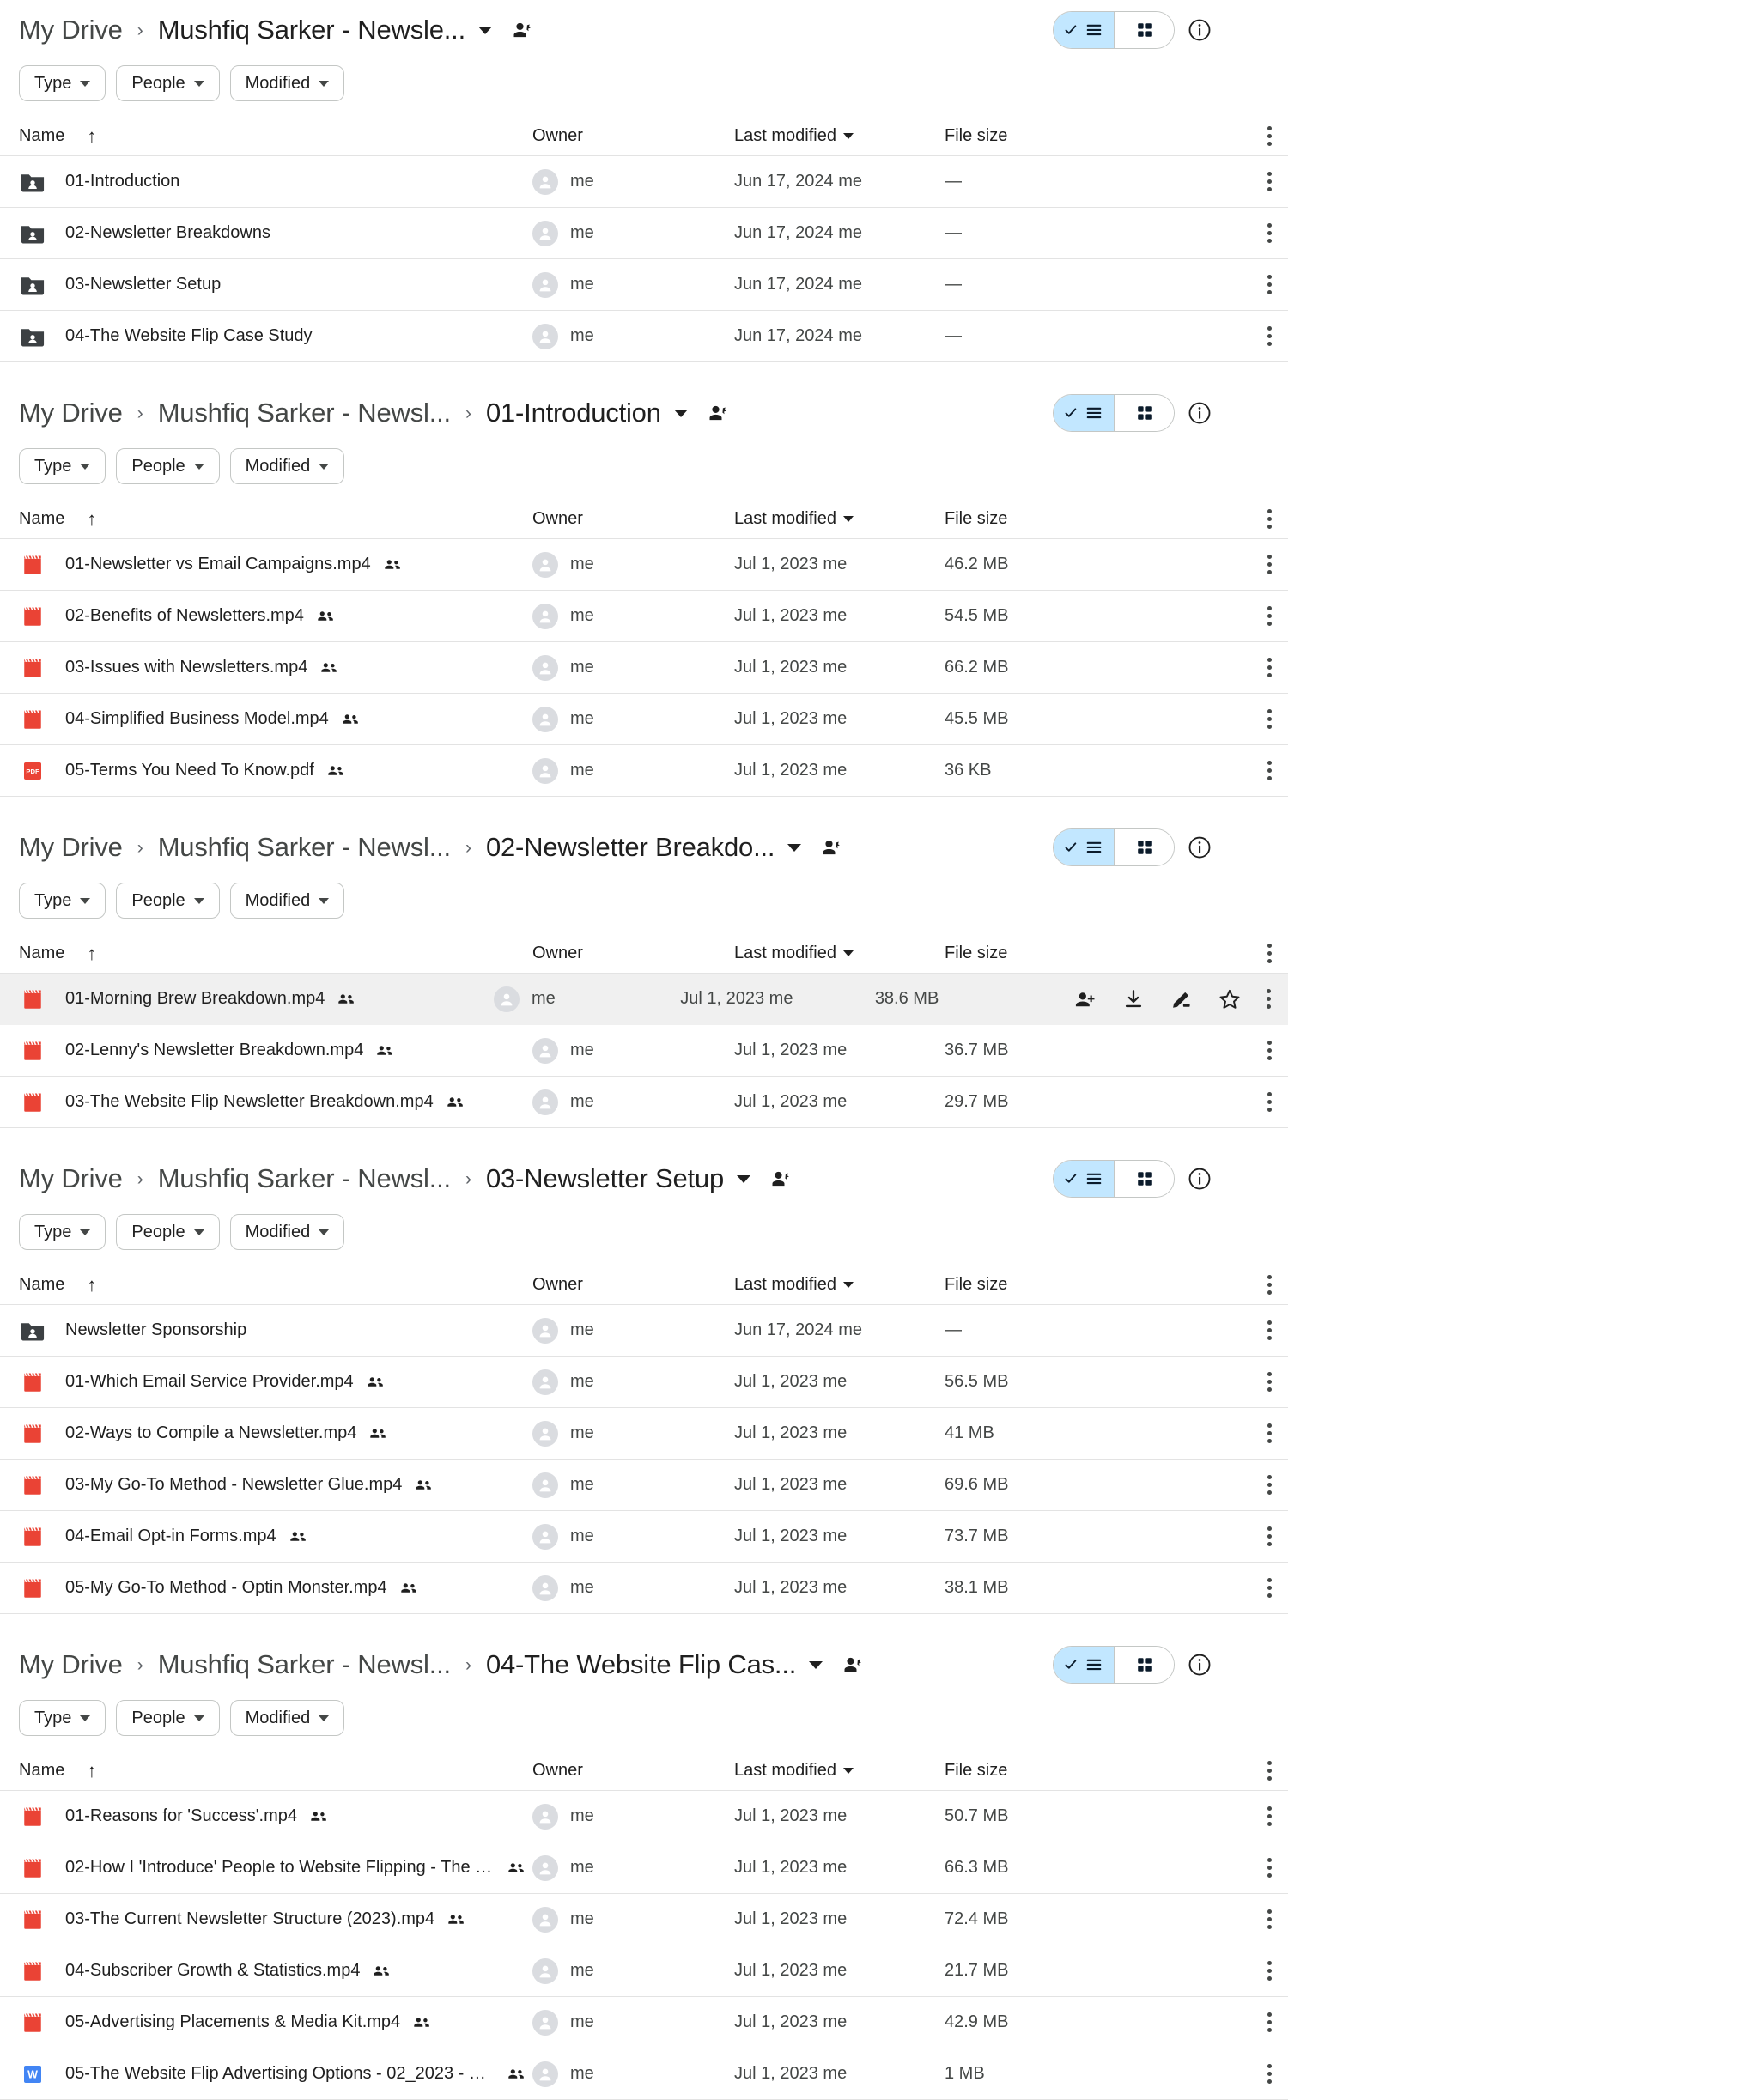  What do you see at coordinates (1230, 999) in the screenshot?
I see `star-icon` at bounding box center [1230, 999].